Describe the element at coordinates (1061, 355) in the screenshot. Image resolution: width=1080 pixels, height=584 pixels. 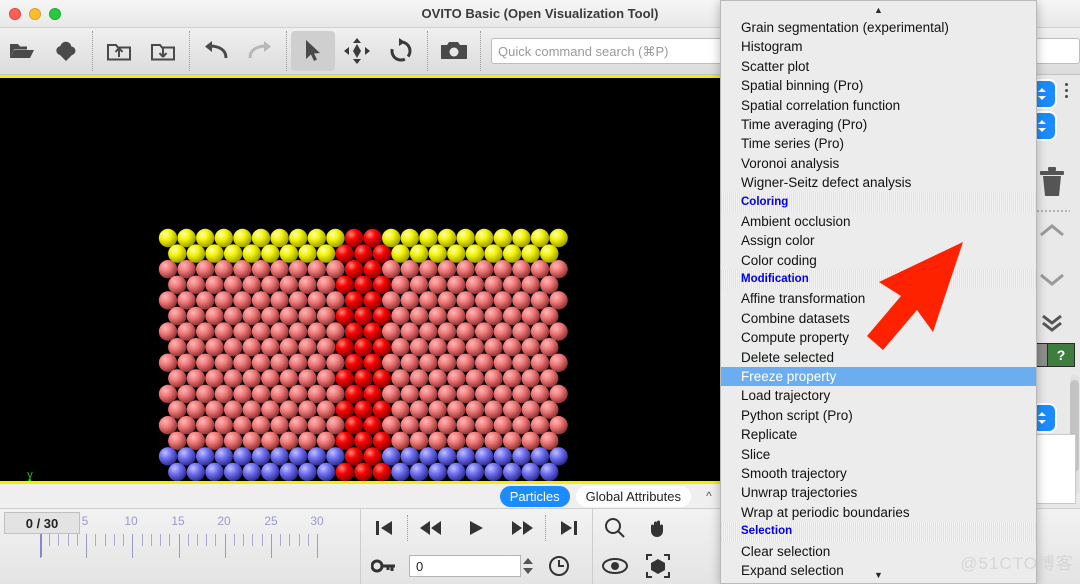
I see `help-button: ?` at that location.